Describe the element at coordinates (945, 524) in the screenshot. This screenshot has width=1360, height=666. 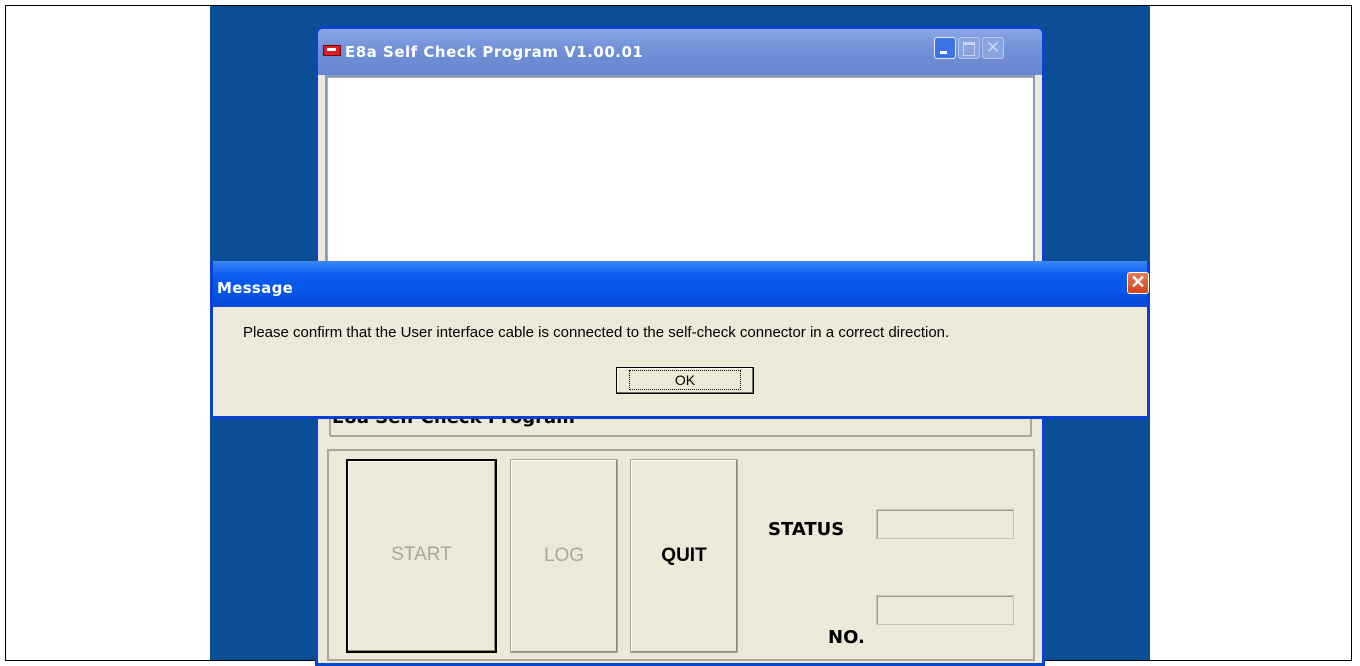
I see `status-field` at that location.